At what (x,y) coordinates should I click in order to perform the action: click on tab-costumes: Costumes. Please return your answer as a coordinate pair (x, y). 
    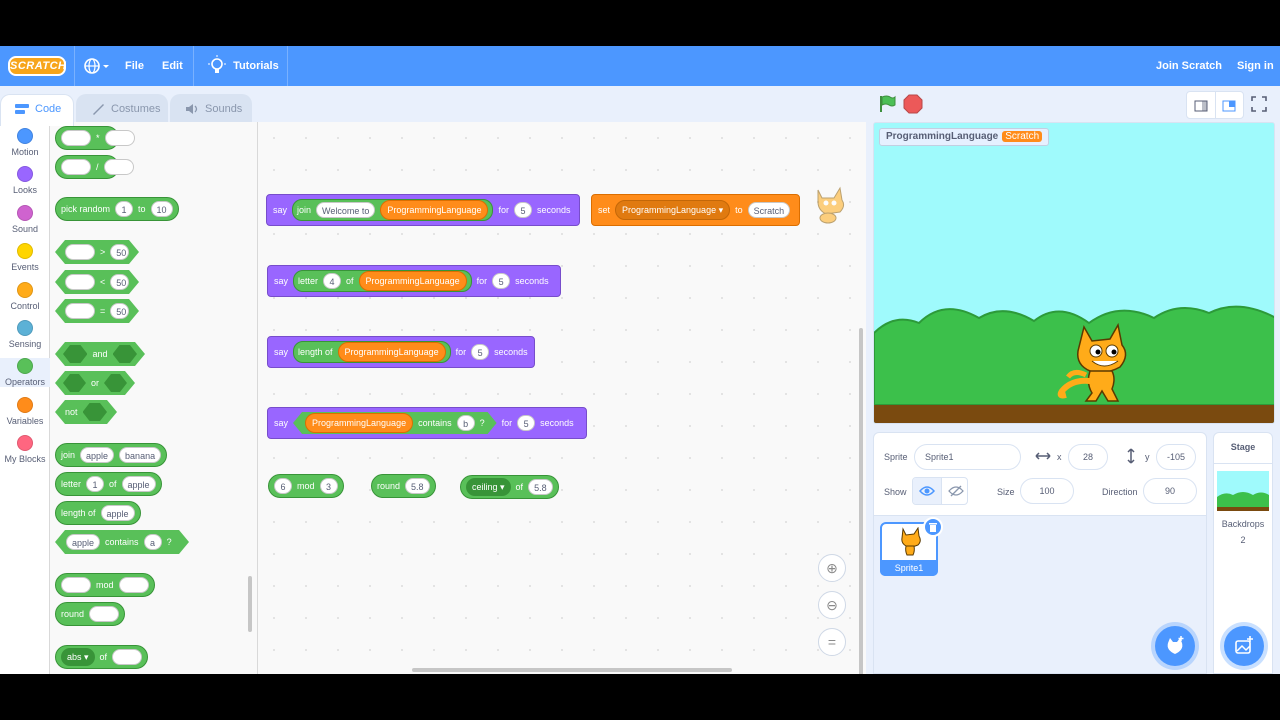
    Looking at the image, I should click on (122, 109).